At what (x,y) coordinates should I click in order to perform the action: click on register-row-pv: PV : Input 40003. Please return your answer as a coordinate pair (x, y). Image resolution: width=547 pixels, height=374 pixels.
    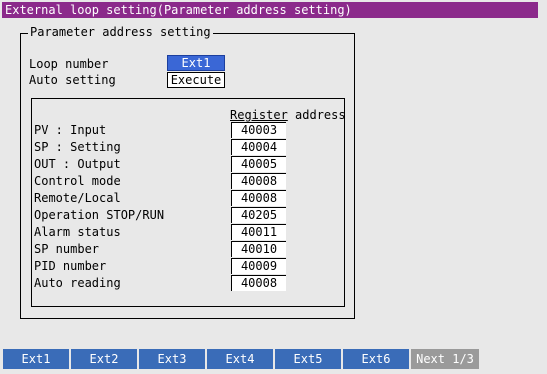
    Looking at the image, I should click on (184, 130).